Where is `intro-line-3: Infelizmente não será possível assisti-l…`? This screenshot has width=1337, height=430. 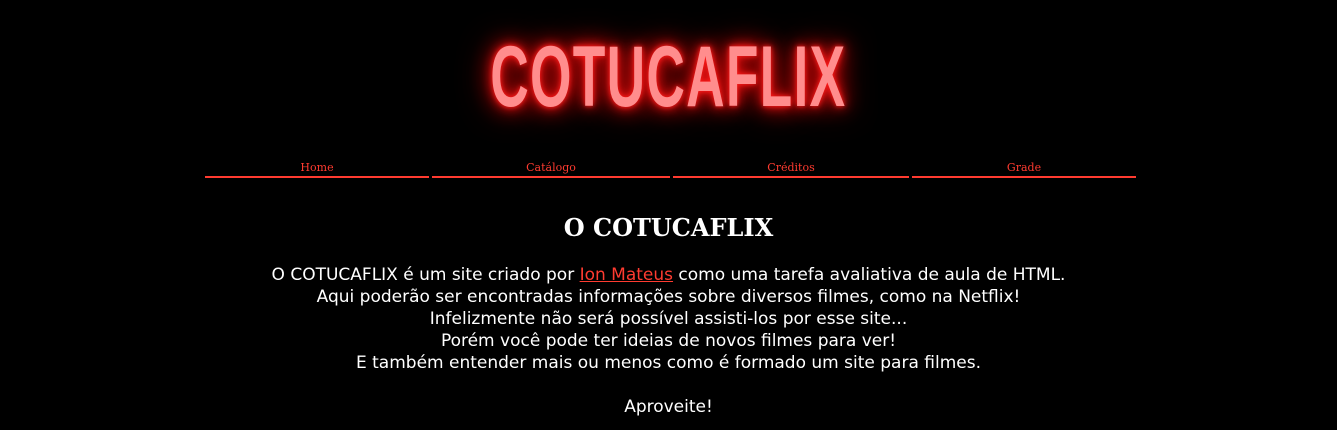
intro-line-3: Infelizmente não será possível assisti-l… is located at coordinates (668, 319).